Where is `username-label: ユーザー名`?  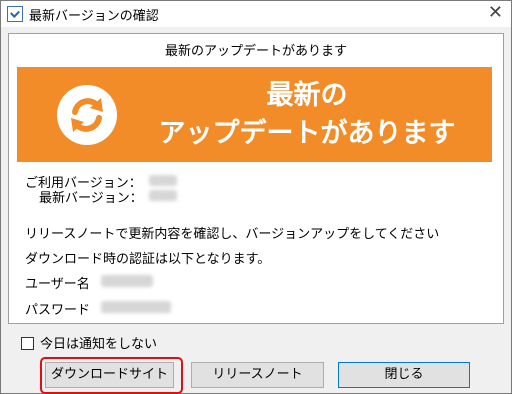
username-label: ユーザー名 is located at coordinates (57, 284).